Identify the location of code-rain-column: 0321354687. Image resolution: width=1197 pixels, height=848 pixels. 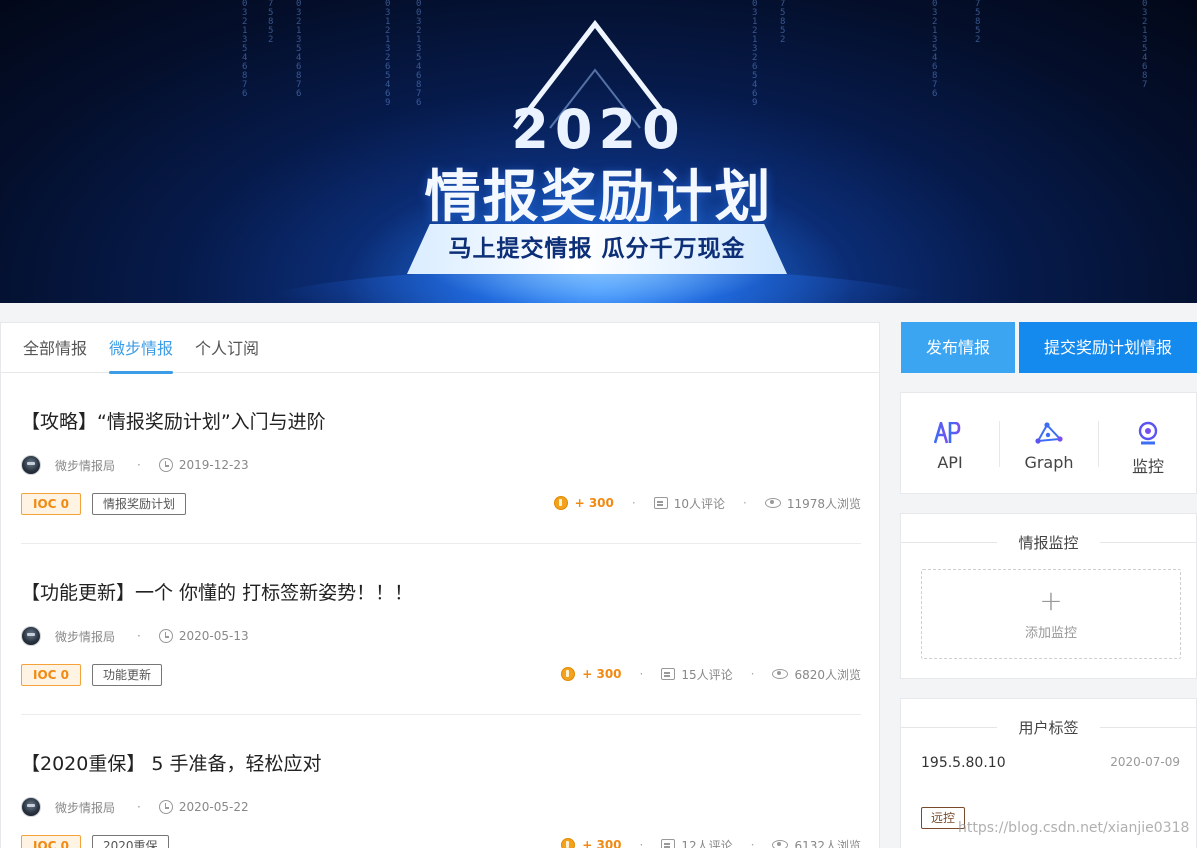
(1145, 45).